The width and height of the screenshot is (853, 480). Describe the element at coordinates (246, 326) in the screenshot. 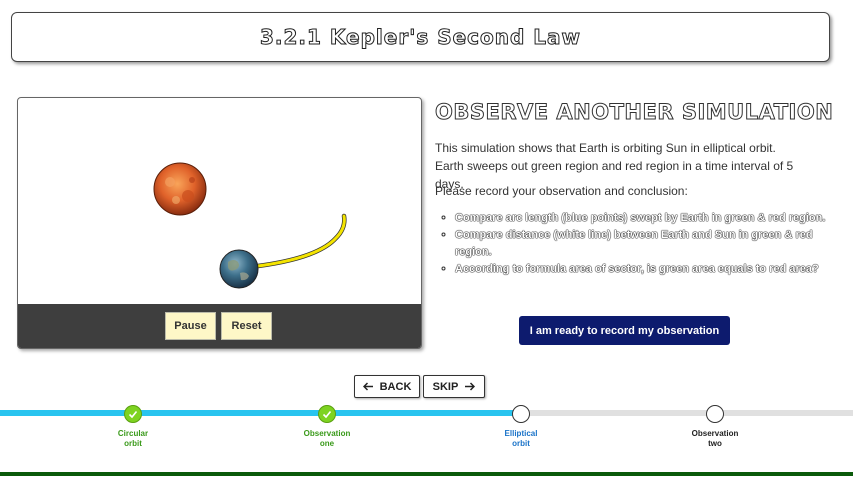

I see `reset-button: Reset` at that location.